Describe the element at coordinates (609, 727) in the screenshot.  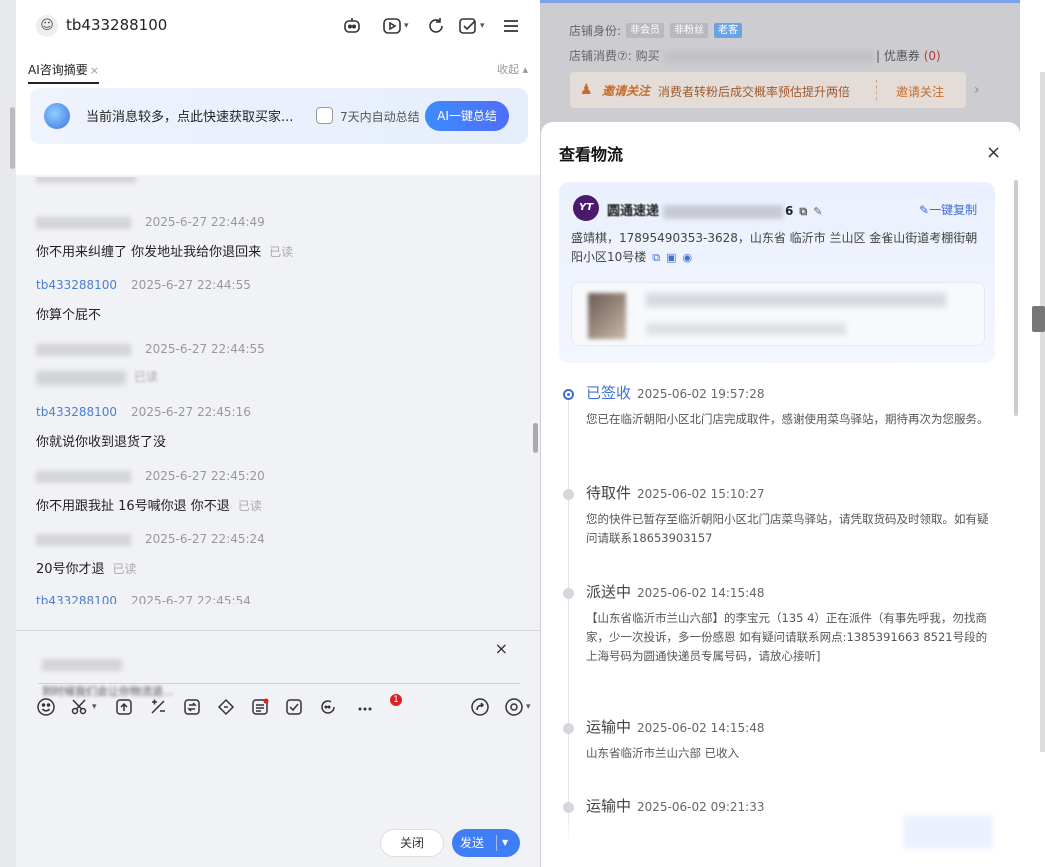
I see `event-status: 运输中` at that location.